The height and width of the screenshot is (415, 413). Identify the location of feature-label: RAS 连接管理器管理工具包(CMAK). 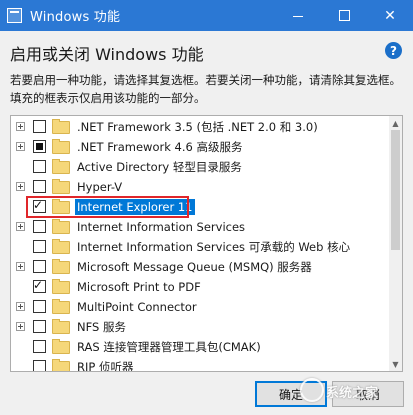
(169, 347).